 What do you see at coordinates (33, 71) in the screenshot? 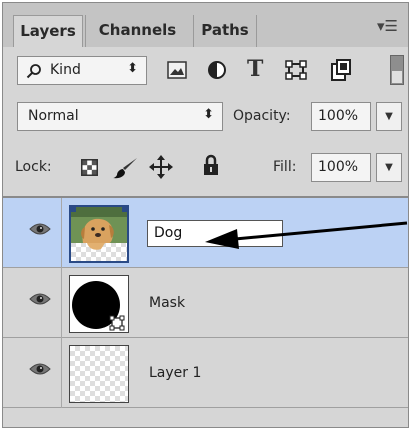
I see `search-icon` at bounding box center [33, 71].